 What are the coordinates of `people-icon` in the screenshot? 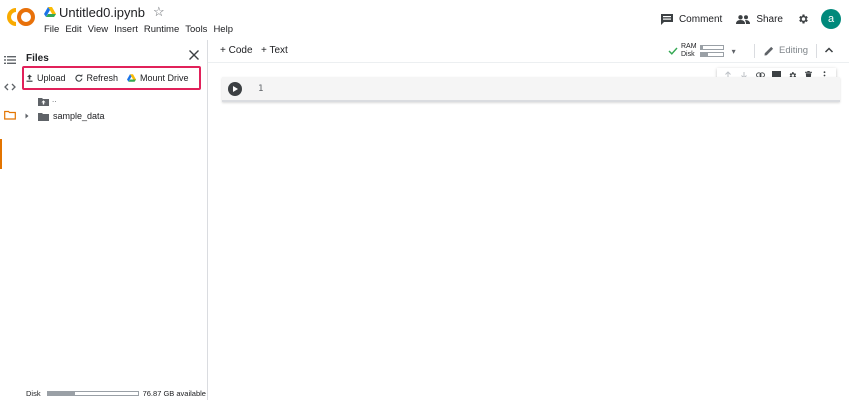 It's located at (743, 19).